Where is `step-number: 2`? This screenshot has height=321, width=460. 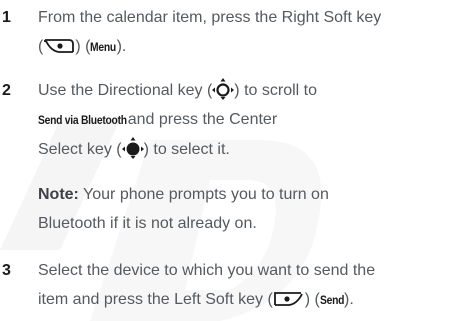
step-number: 2 is located at coordinates (6, 90).